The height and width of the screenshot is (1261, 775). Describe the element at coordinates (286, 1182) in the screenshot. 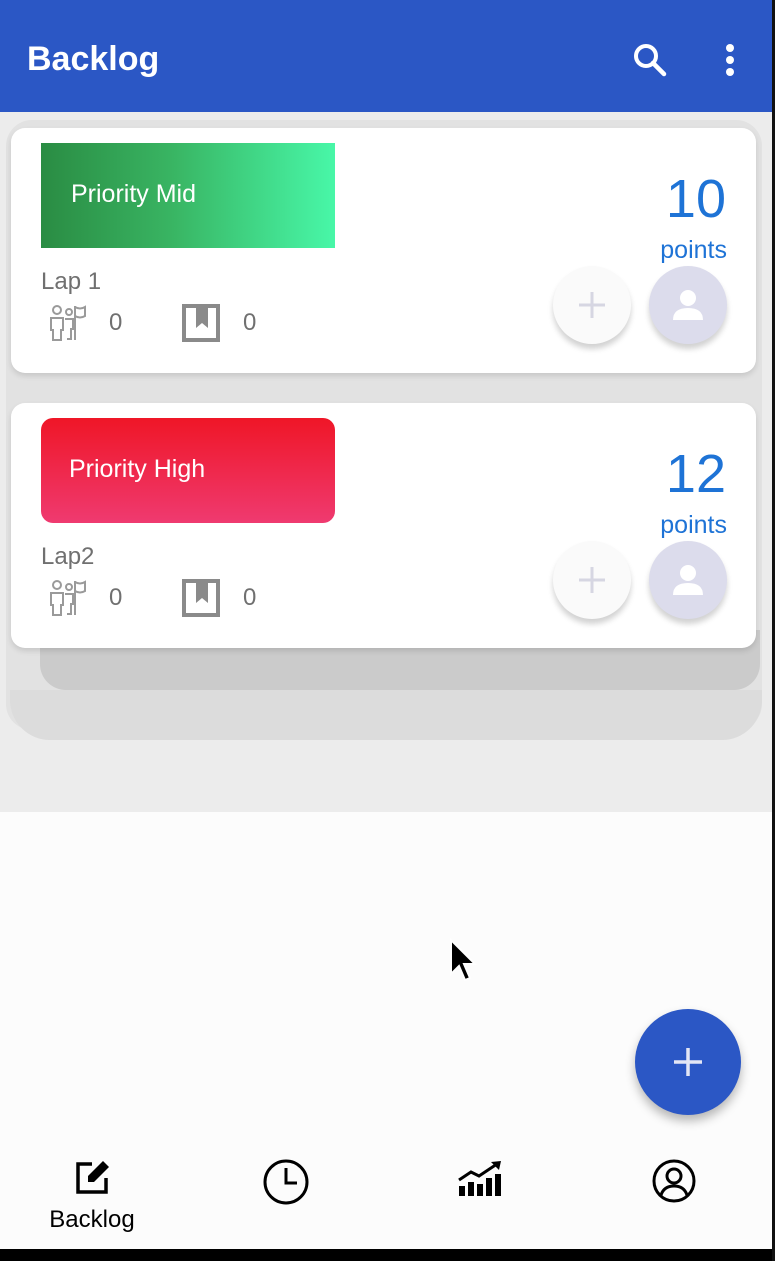

I see `clock-icon` at that location.